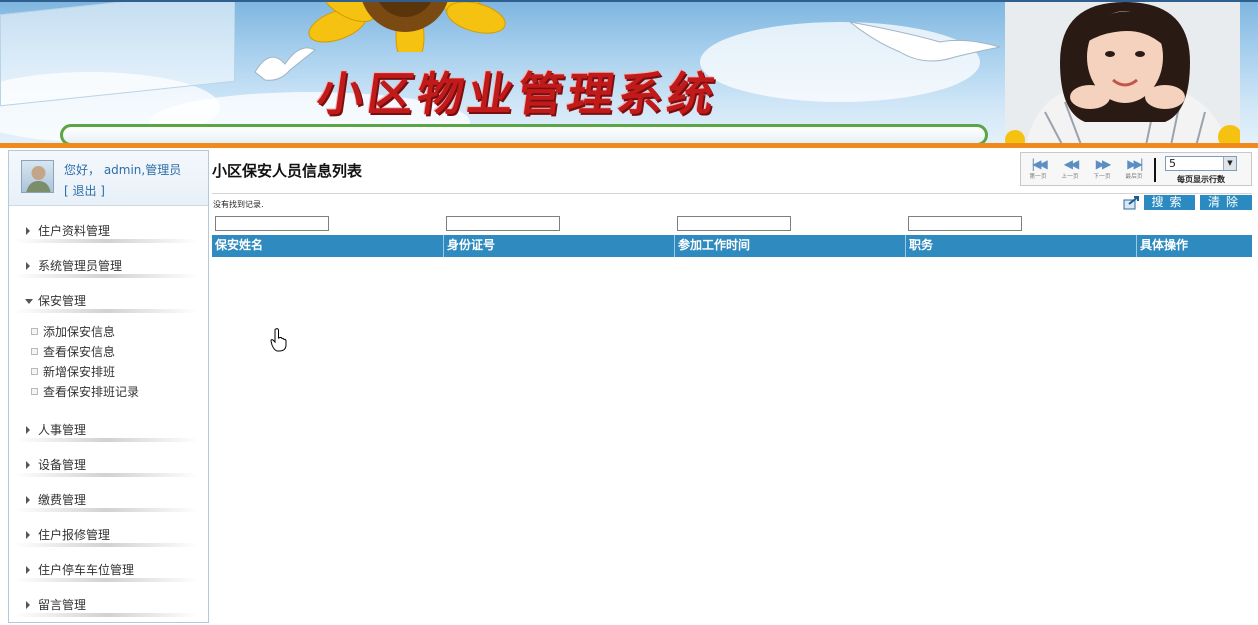 The height and width of the screenshot is (625, 1258). What do you see at coordinates (79, 352) in the screenshot?
I see `submenu-label: 查看保安信息` at bounding box center [79, 352].